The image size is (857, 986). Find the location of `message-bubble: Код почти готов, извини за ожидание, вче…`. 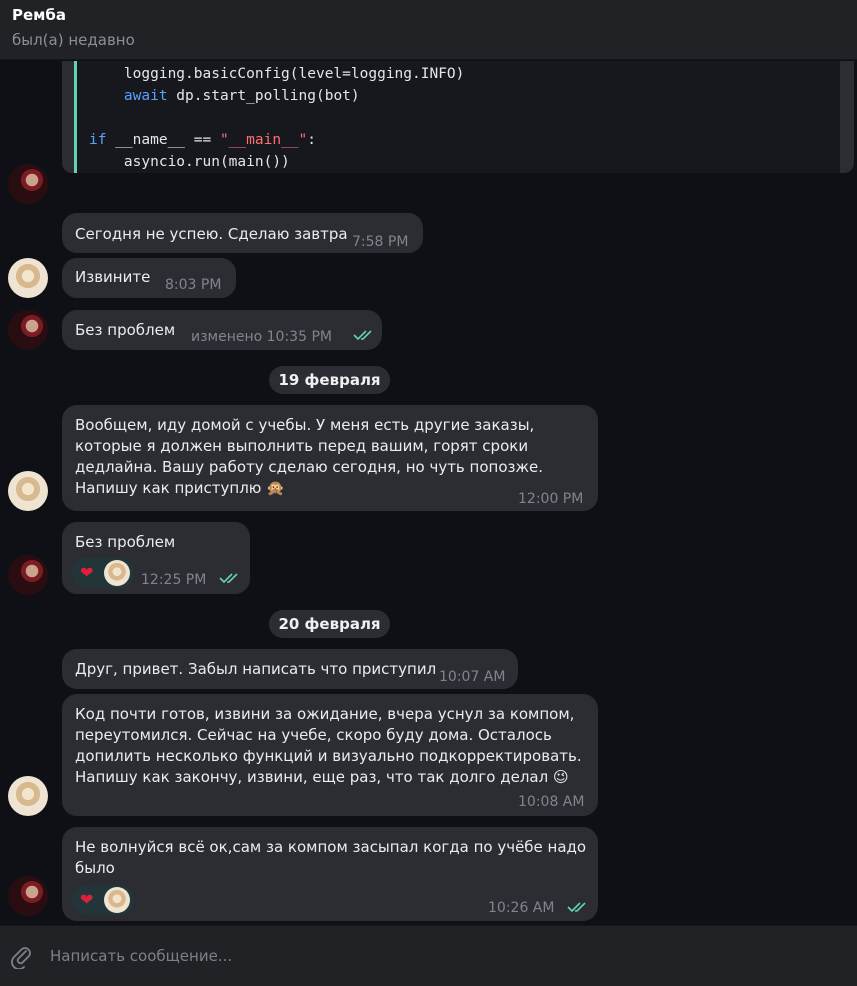

message-bubble: Код почти готов, извини за ожидание, вче… is located at coordinates (330, 755).